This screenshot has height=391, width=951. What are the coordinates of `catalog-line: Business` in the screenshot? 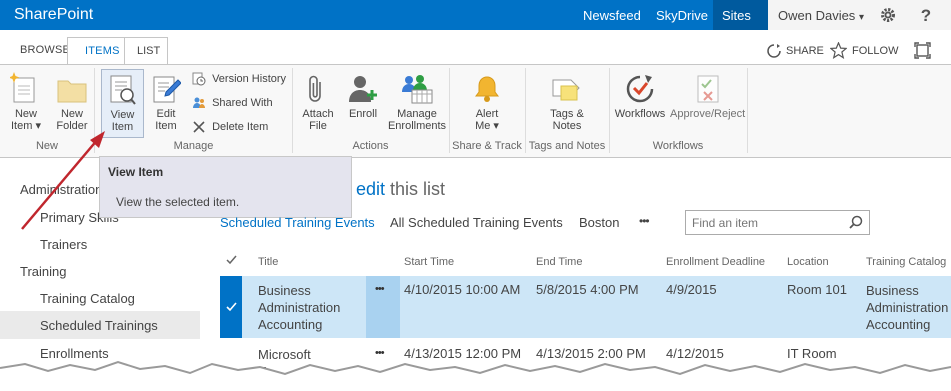 It's located at (892, 290).